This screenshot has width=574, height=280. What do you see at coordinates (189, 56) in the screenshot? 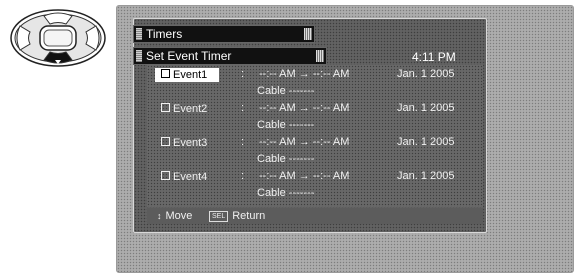
I see `submenu-title: Set Event Timer` at bounding box center [189, 56].